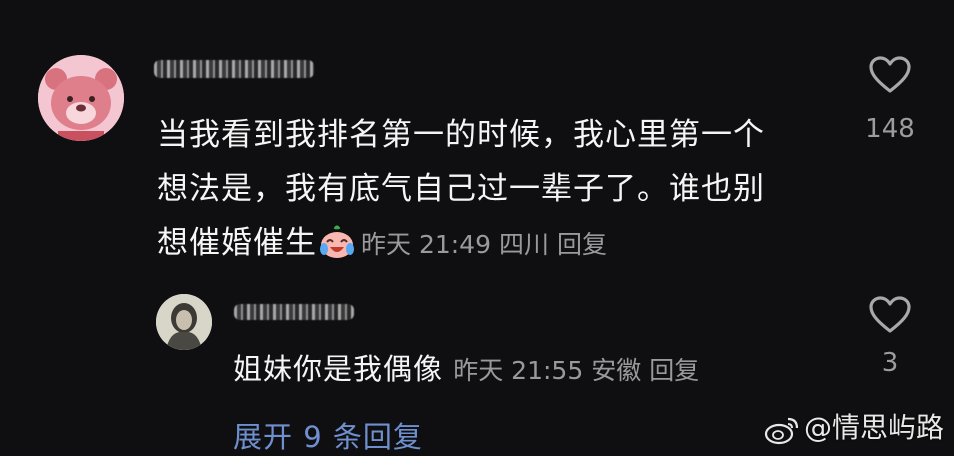  I want to click on reply-like-button: 3, so click(890, 337).